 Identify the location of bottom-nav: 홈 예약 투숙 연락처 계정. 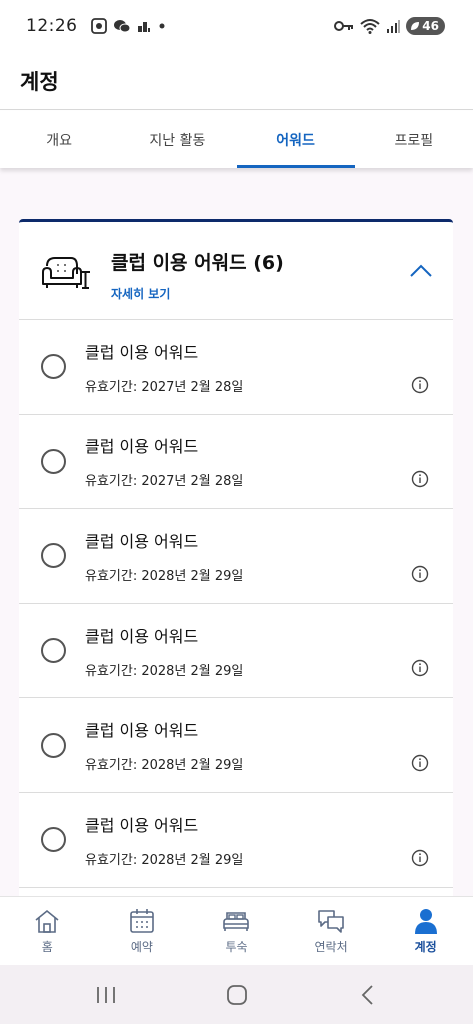
(236, 930).